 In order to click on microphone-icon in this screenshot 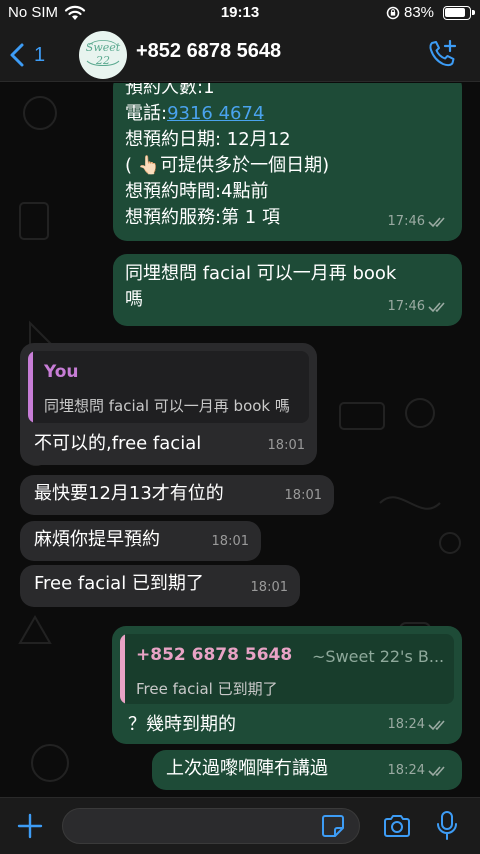, I will do `click(447, 826)`.